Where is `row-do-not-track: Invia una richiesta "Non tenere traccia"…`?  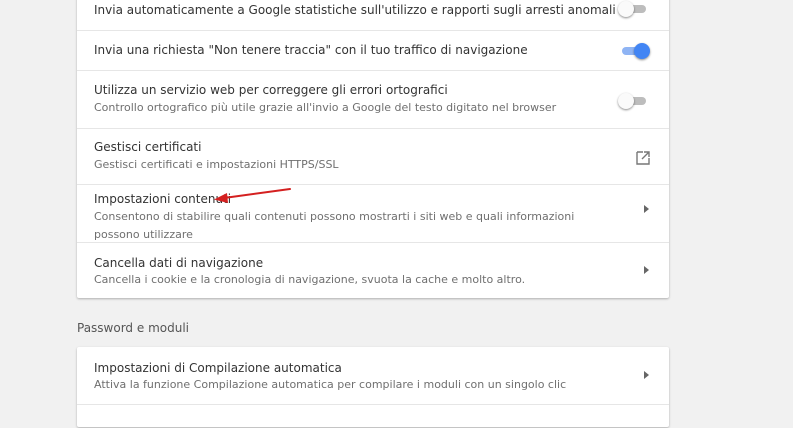
row-do-not-track: Invia una richiesta "Non tenere traccia"… is located at coordinates (373, 50).